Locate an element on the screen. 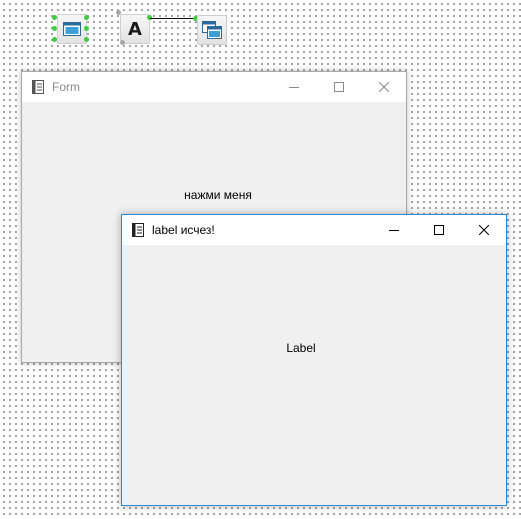 The width and height of the screenshot is (521, 519). label-window-close-button is located at coordinates (483, 230).